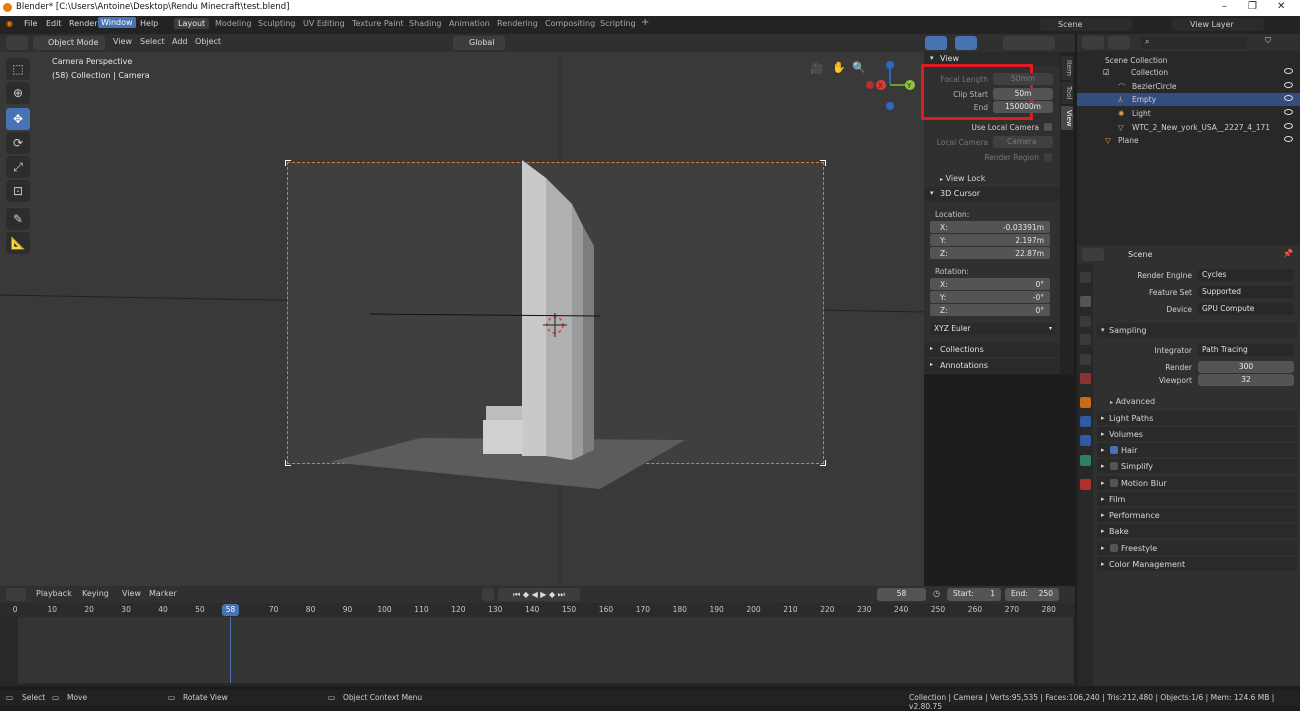  Describe the element at coordinates (1194, 42) in the screenshot. I see `outliner-search-input: ⌕` at that location.